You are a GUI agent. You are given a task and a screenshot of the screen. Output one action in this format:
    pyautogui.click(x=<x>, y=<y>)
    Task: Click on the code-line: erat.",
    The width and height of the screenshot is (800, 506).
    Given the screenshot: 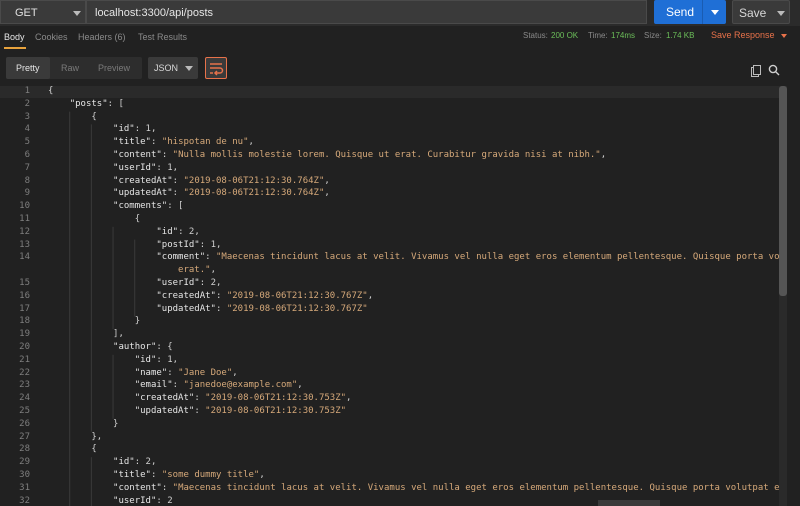 What is the action you would take?
    pyautogui.click(x=390, y=271)
    